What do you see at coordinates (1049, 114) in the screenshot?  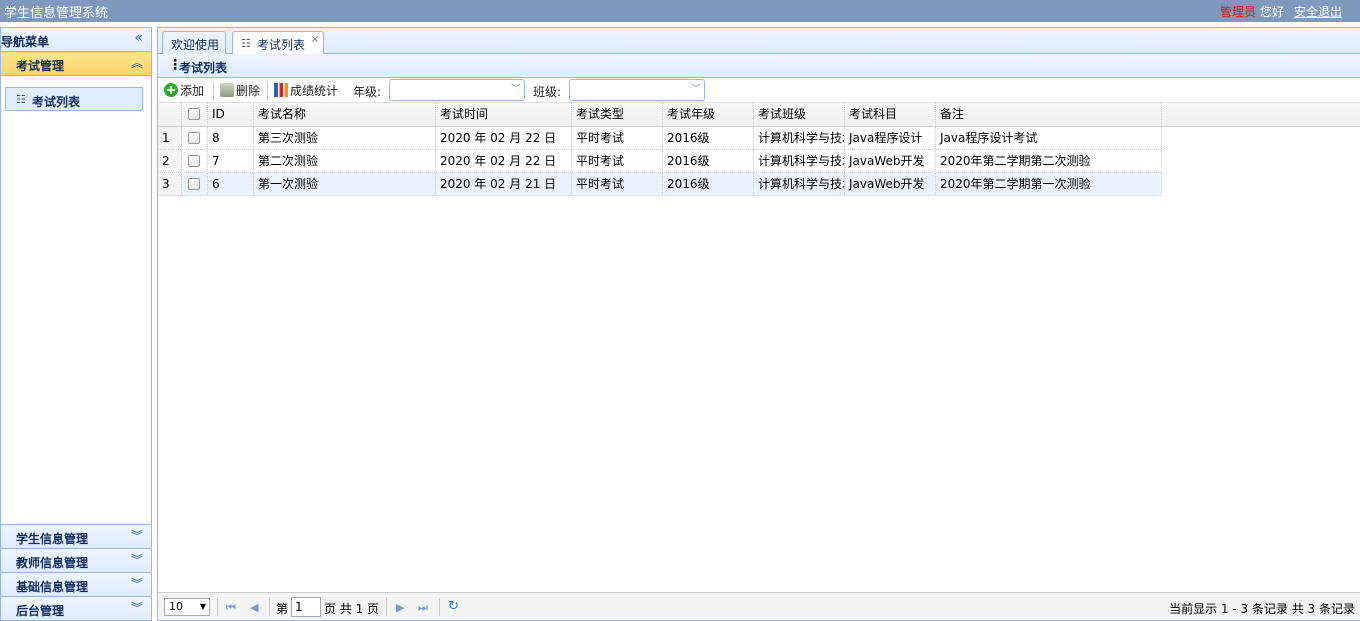 I see `header-remark: 备注` at bounding box center [1049, 114].